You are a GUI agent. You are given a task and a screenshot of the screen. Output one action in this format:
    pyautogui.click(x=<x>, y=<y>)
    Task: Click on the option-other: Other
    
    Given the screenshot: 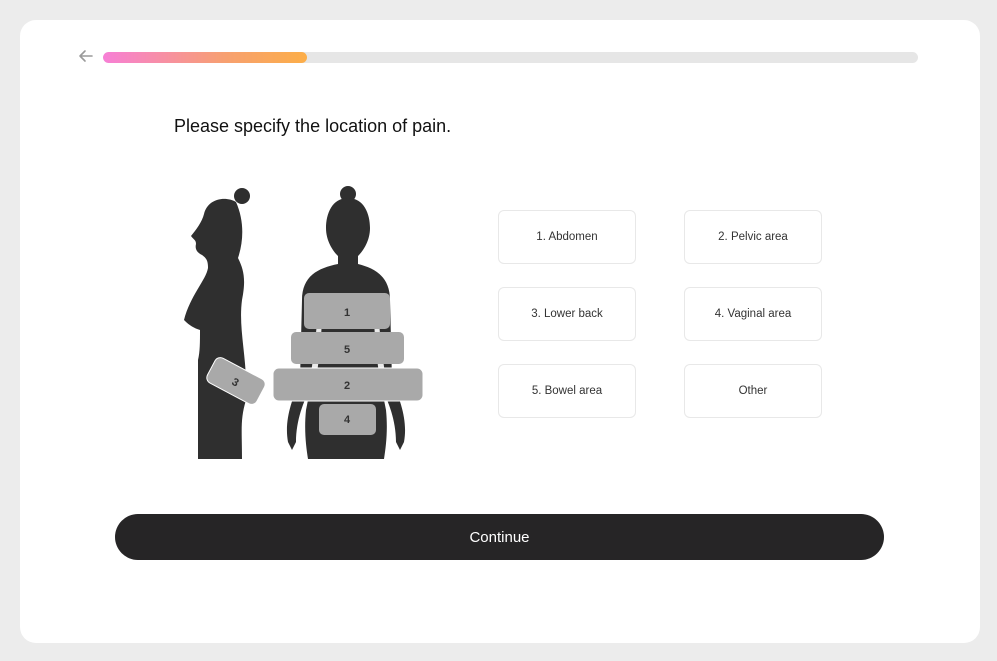 What is the action you would take?
    pyautogui.click(x=753, y=391)
    